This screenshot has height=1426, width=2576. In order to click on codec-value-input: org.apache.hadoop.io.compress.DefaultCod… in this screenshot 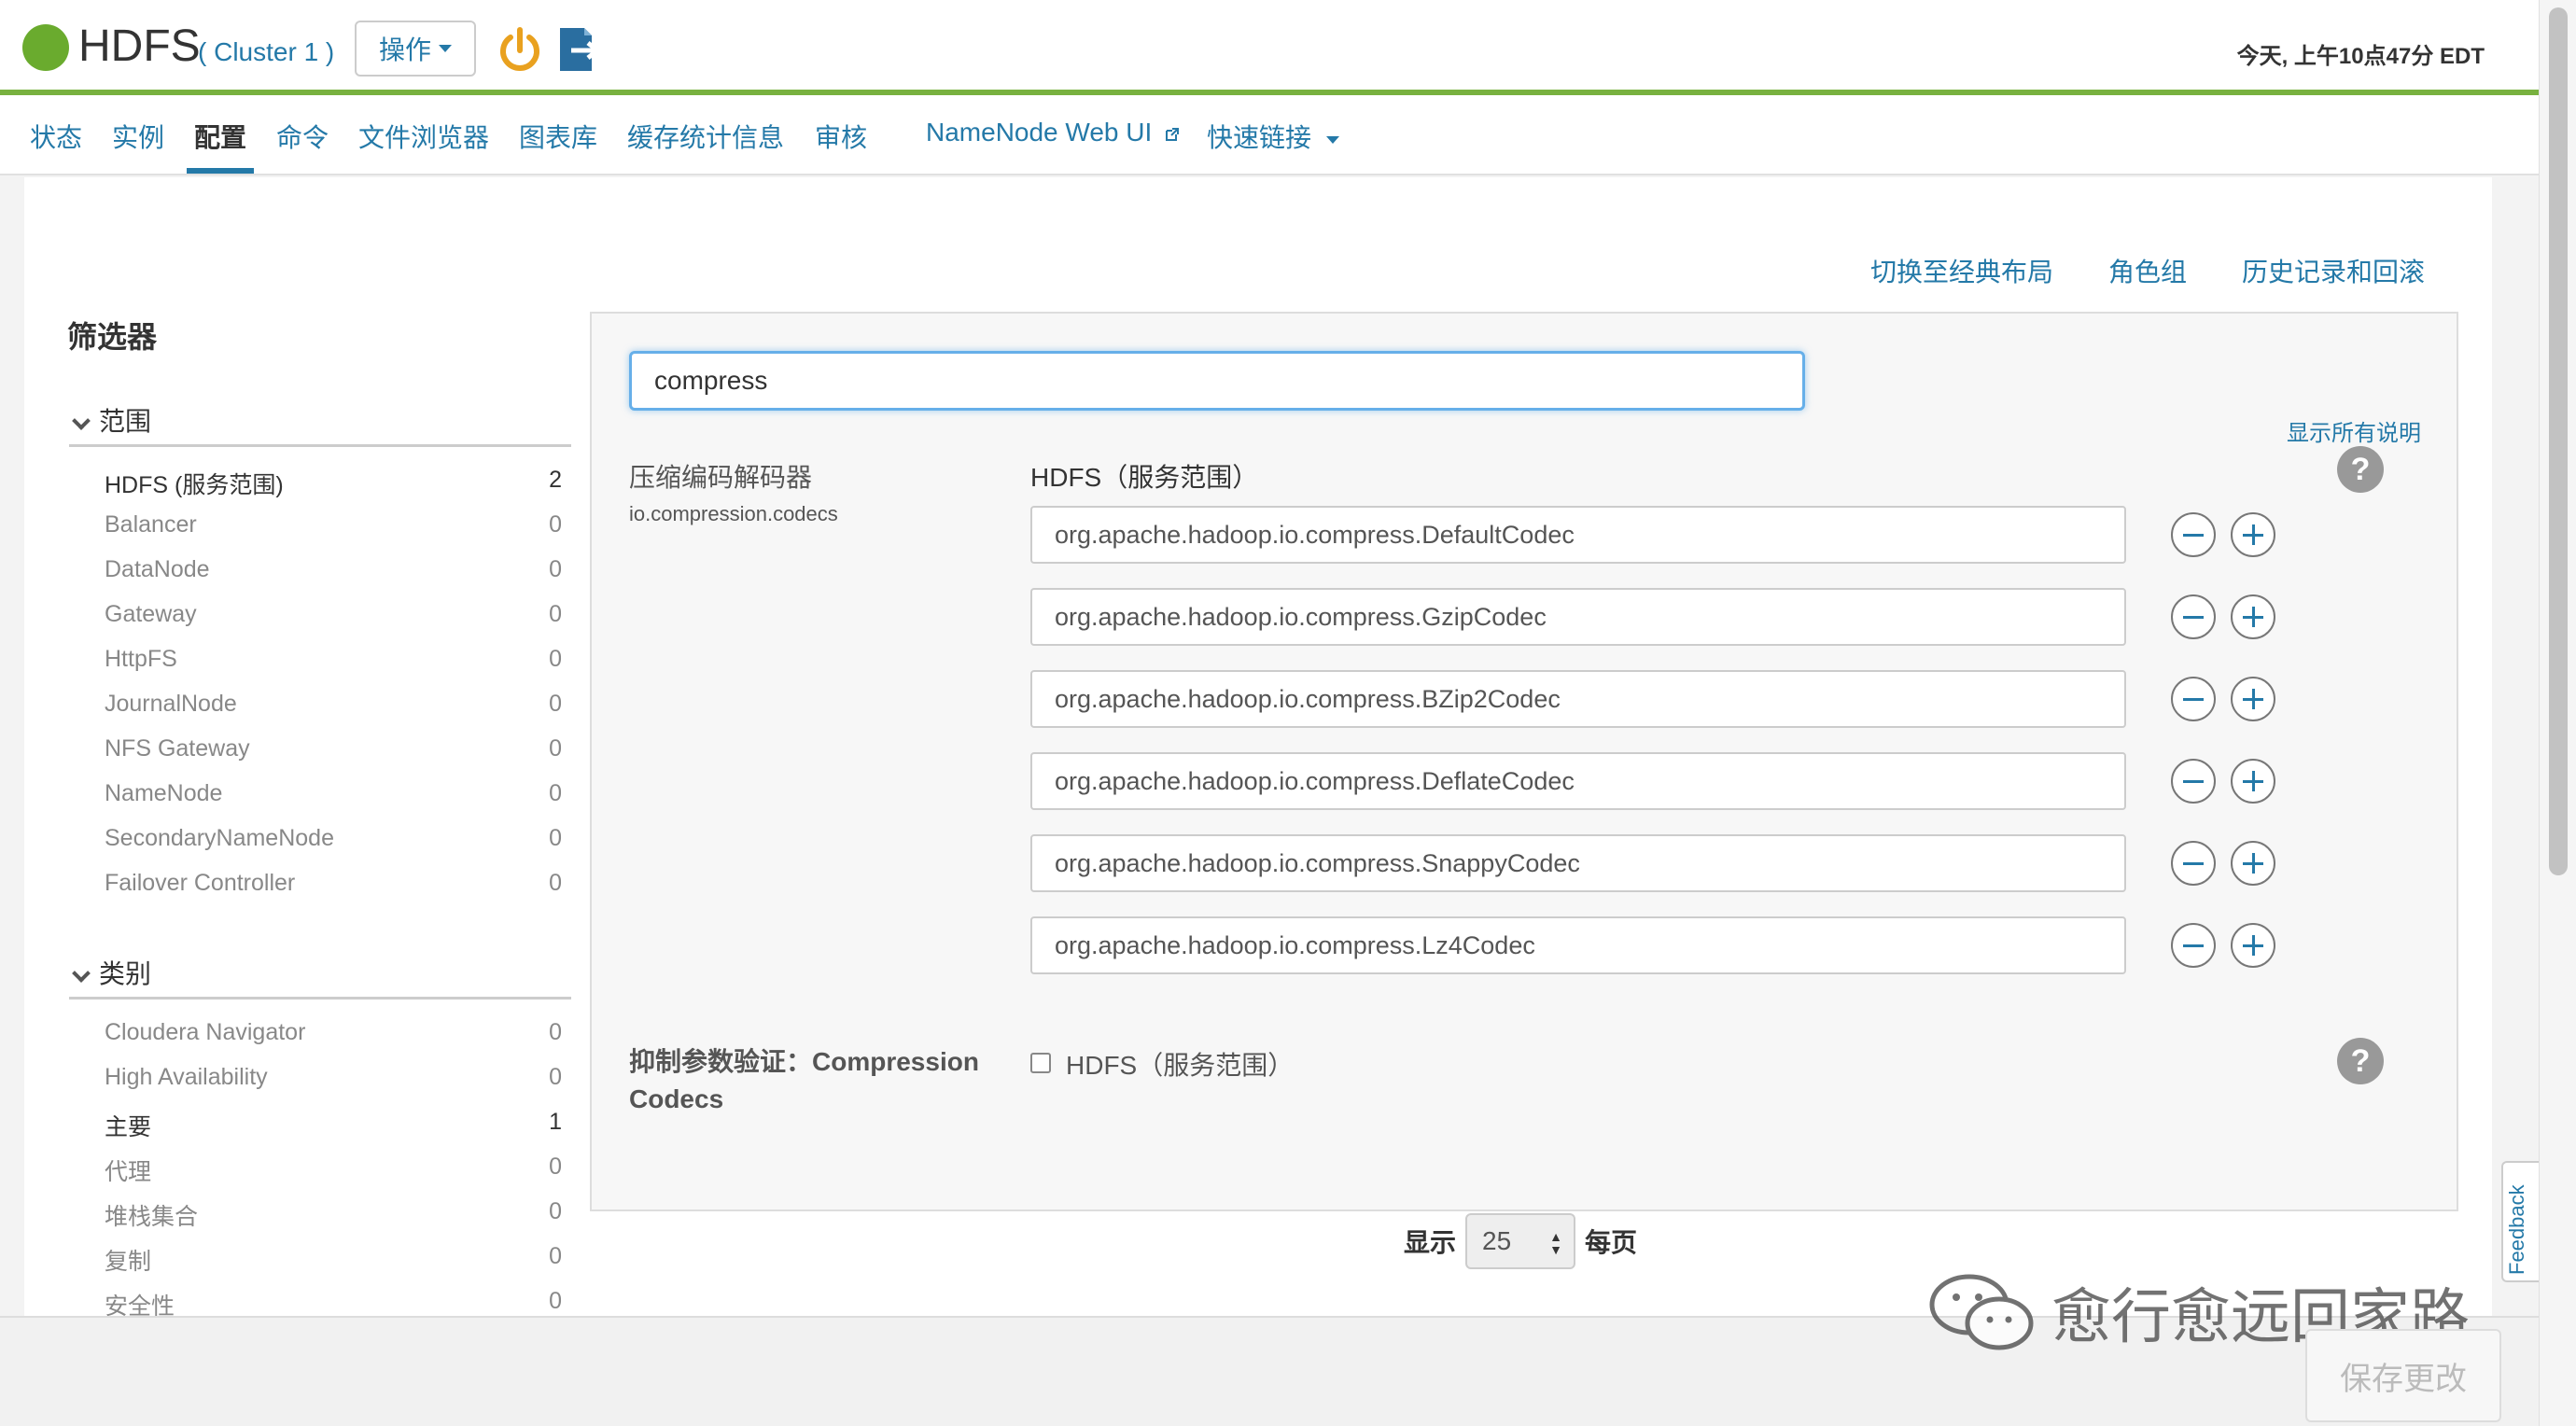, I will do `click(1578, 535)`.